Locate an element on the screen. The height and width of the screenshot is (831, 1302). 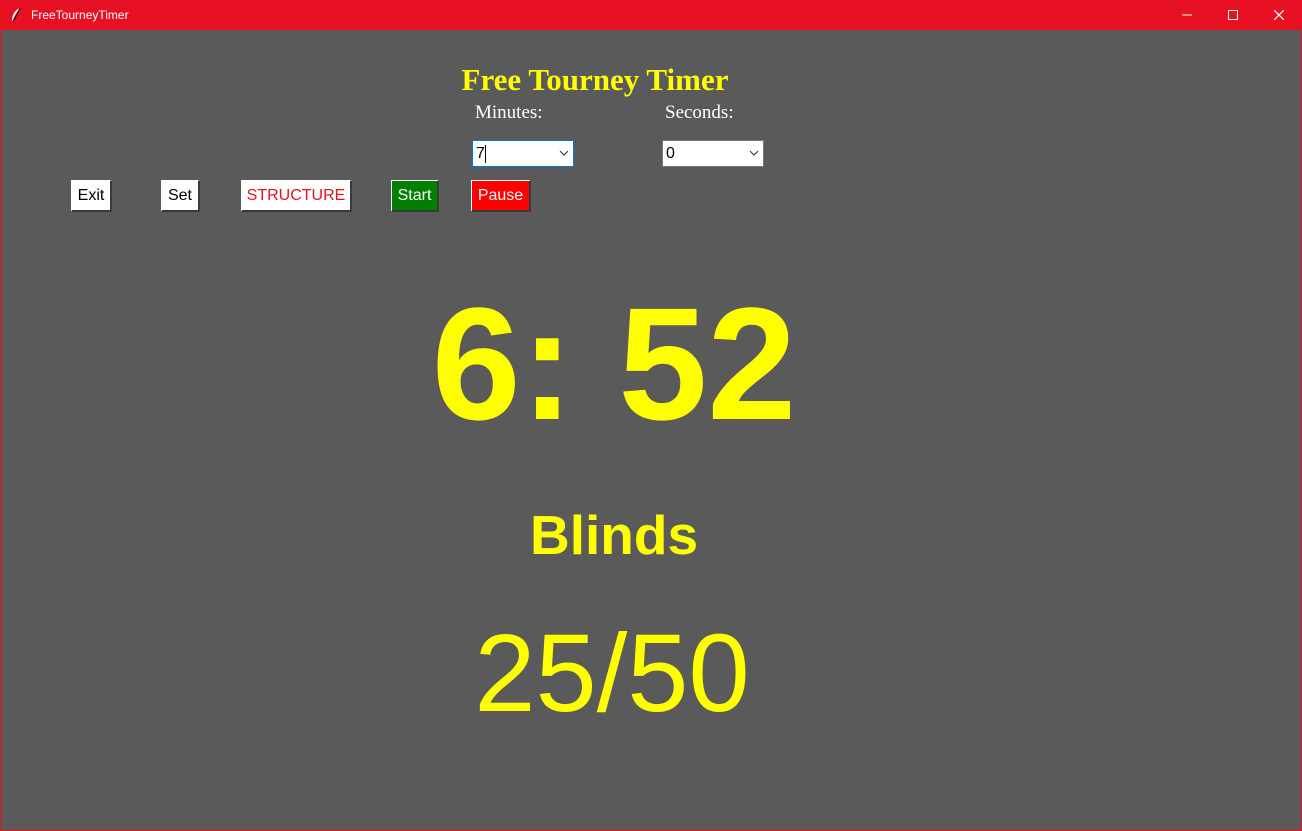
minutes-select: 7 is located at coordinates (523, 153).